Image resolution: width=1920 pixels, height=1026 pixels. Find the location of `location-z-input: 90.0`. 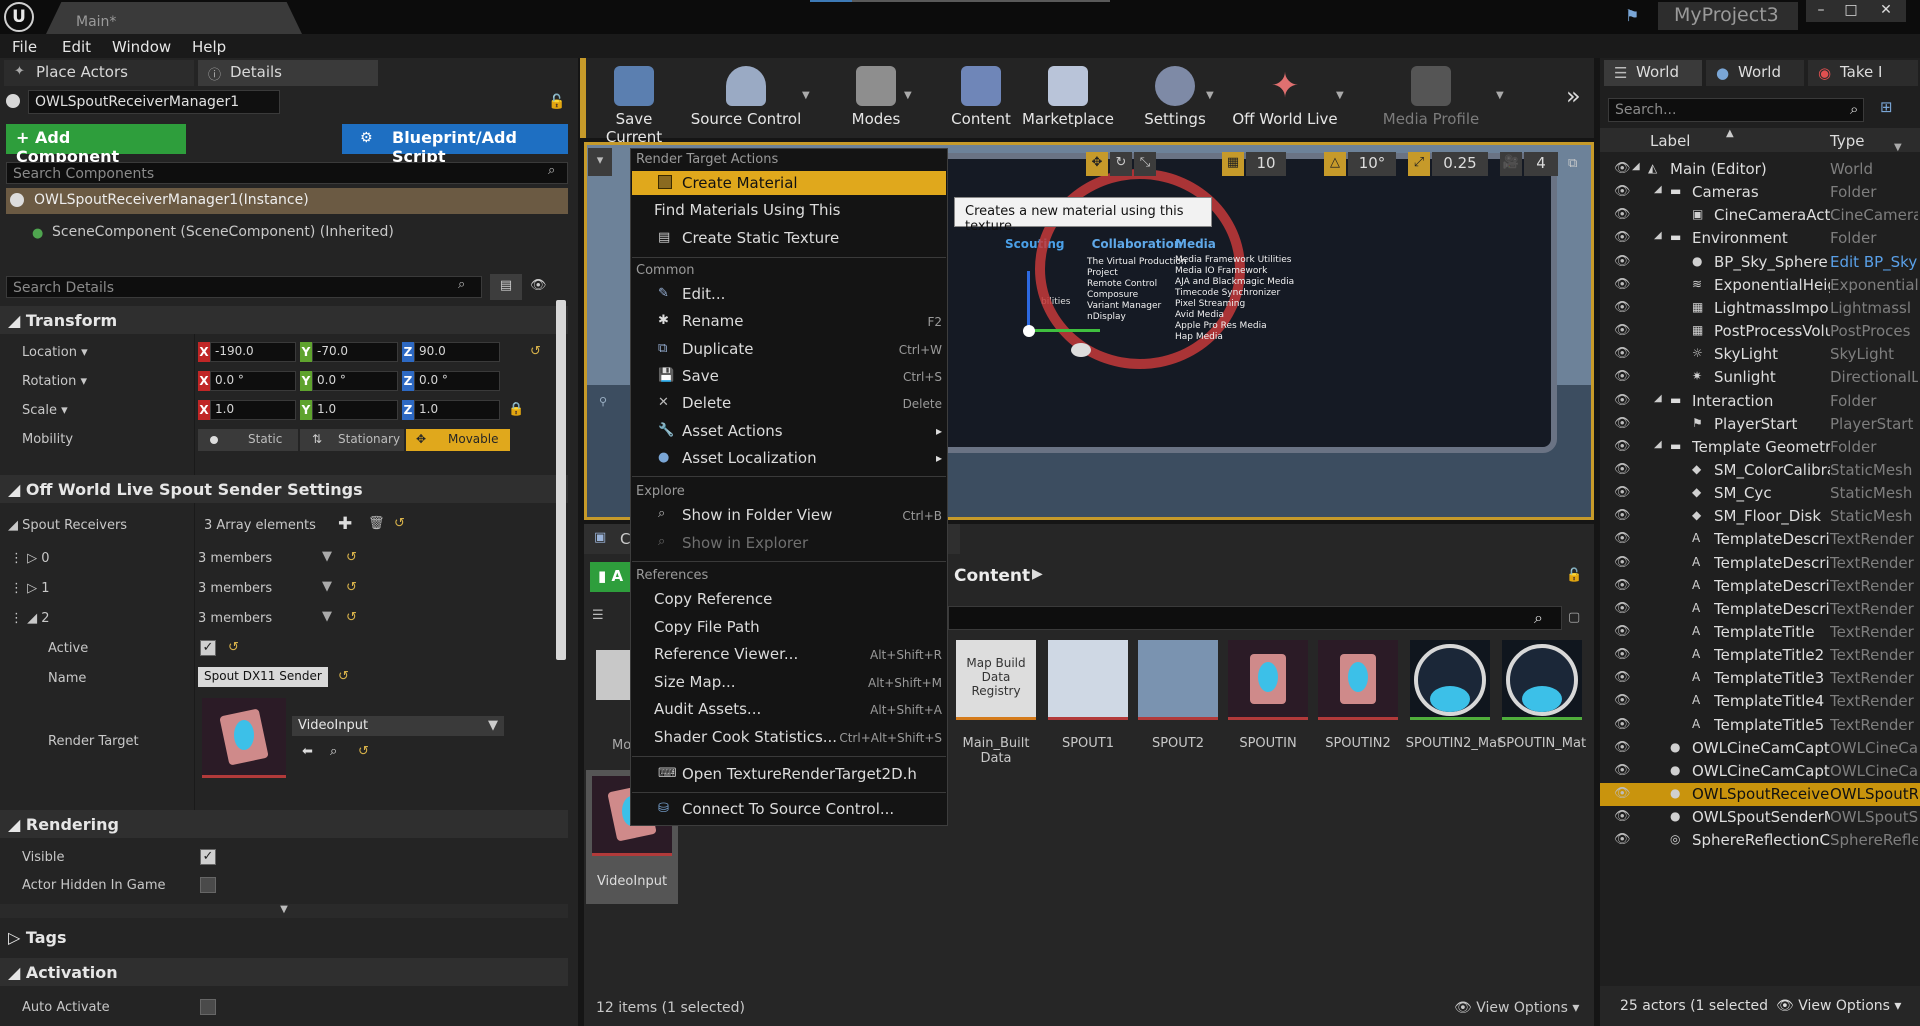

location-z-input: 90.0 is located at coordinates (457, 352).